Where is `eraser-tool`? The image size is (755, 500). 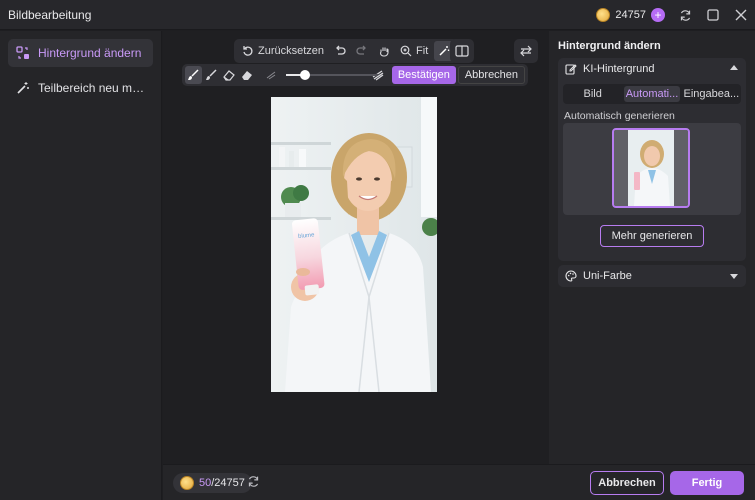
eraser-tool is located at coordinates (229, 75).